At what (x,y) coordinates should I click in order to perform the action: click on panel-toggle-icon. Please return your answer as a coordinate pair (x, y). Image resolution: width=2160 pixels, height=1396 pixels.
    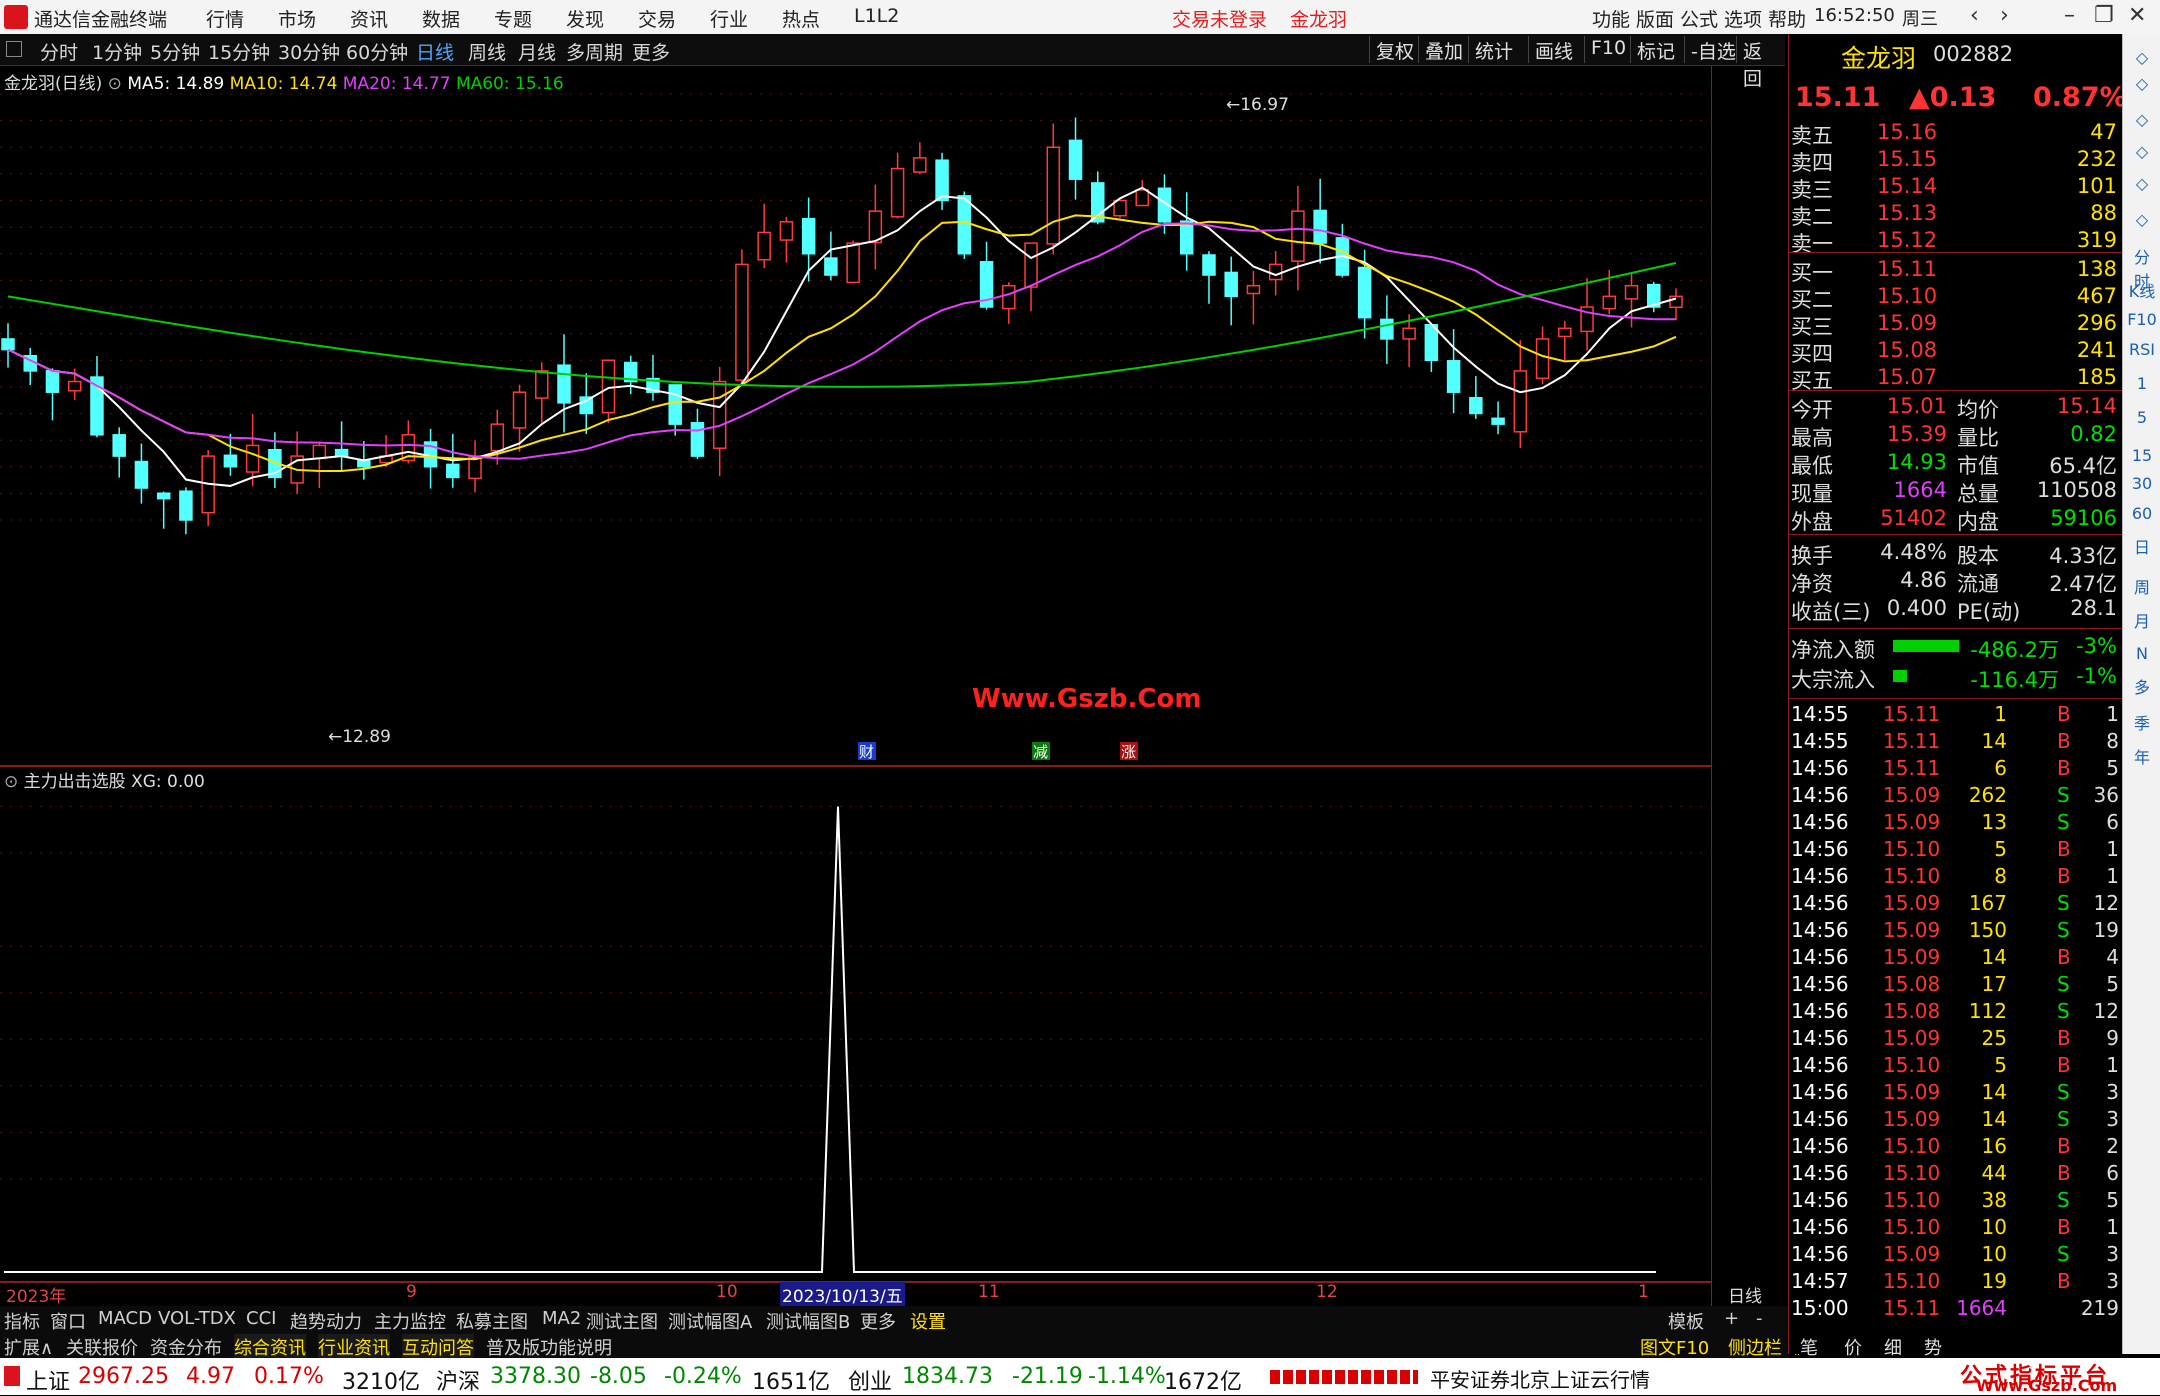
    Looking at the image, I should click on (14, 49).